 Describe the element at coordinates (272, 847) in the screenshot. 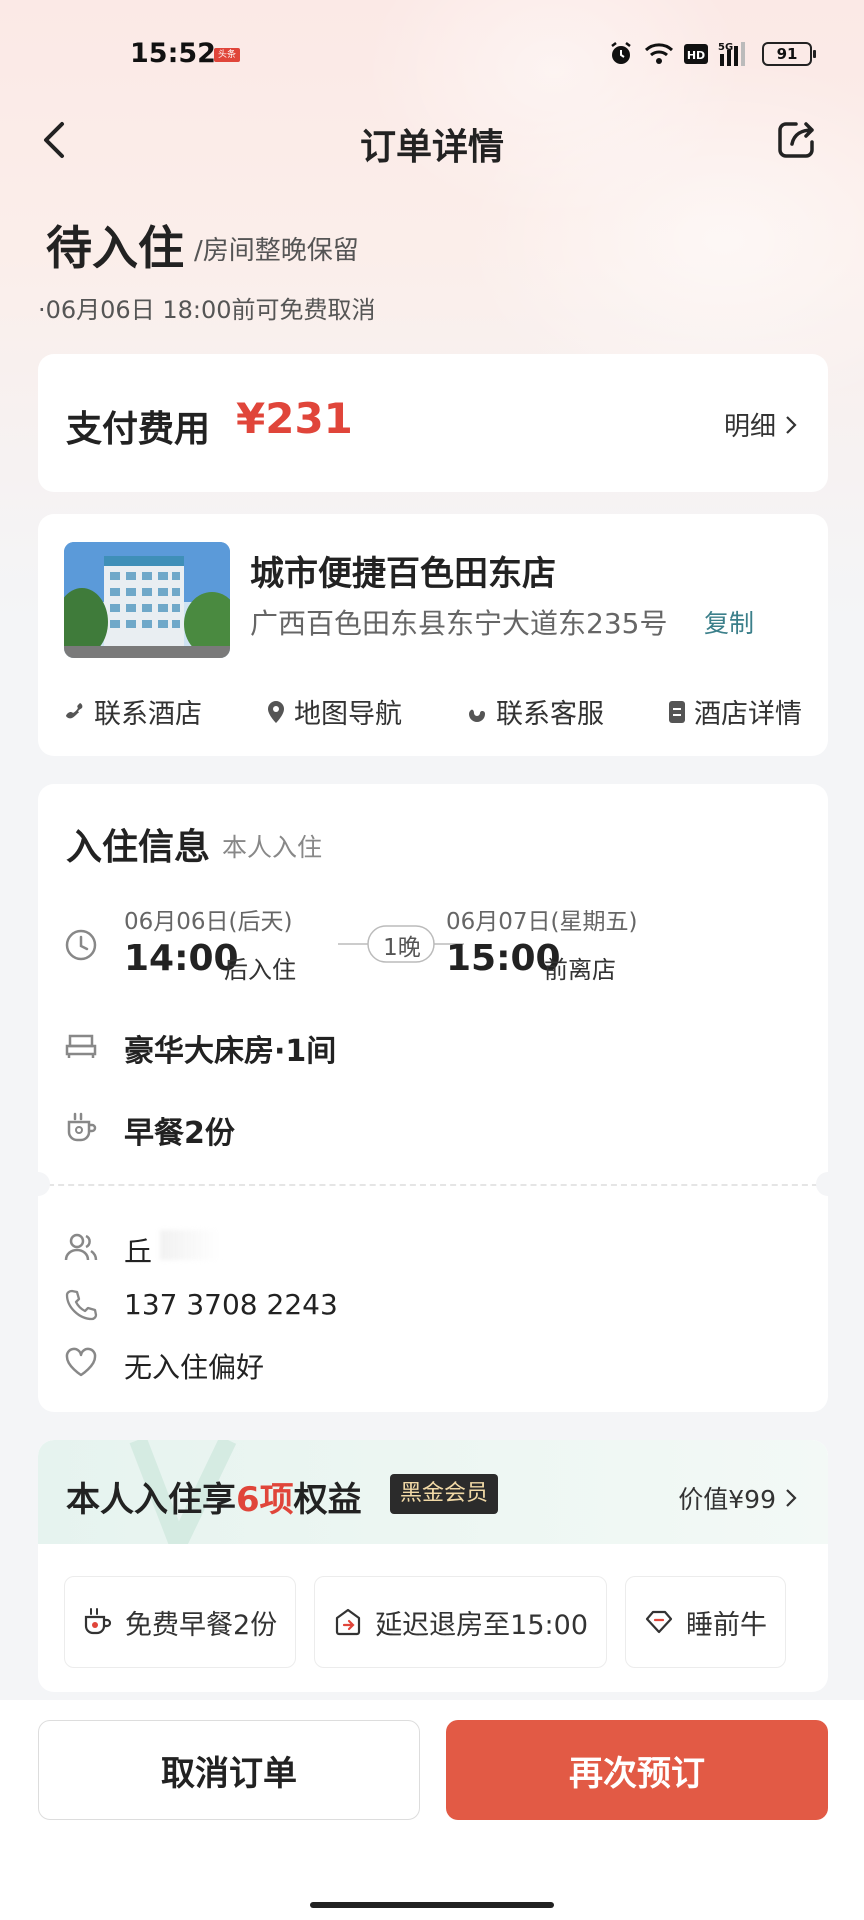

I see `checkin-subtitle: 本人入住` at that location.